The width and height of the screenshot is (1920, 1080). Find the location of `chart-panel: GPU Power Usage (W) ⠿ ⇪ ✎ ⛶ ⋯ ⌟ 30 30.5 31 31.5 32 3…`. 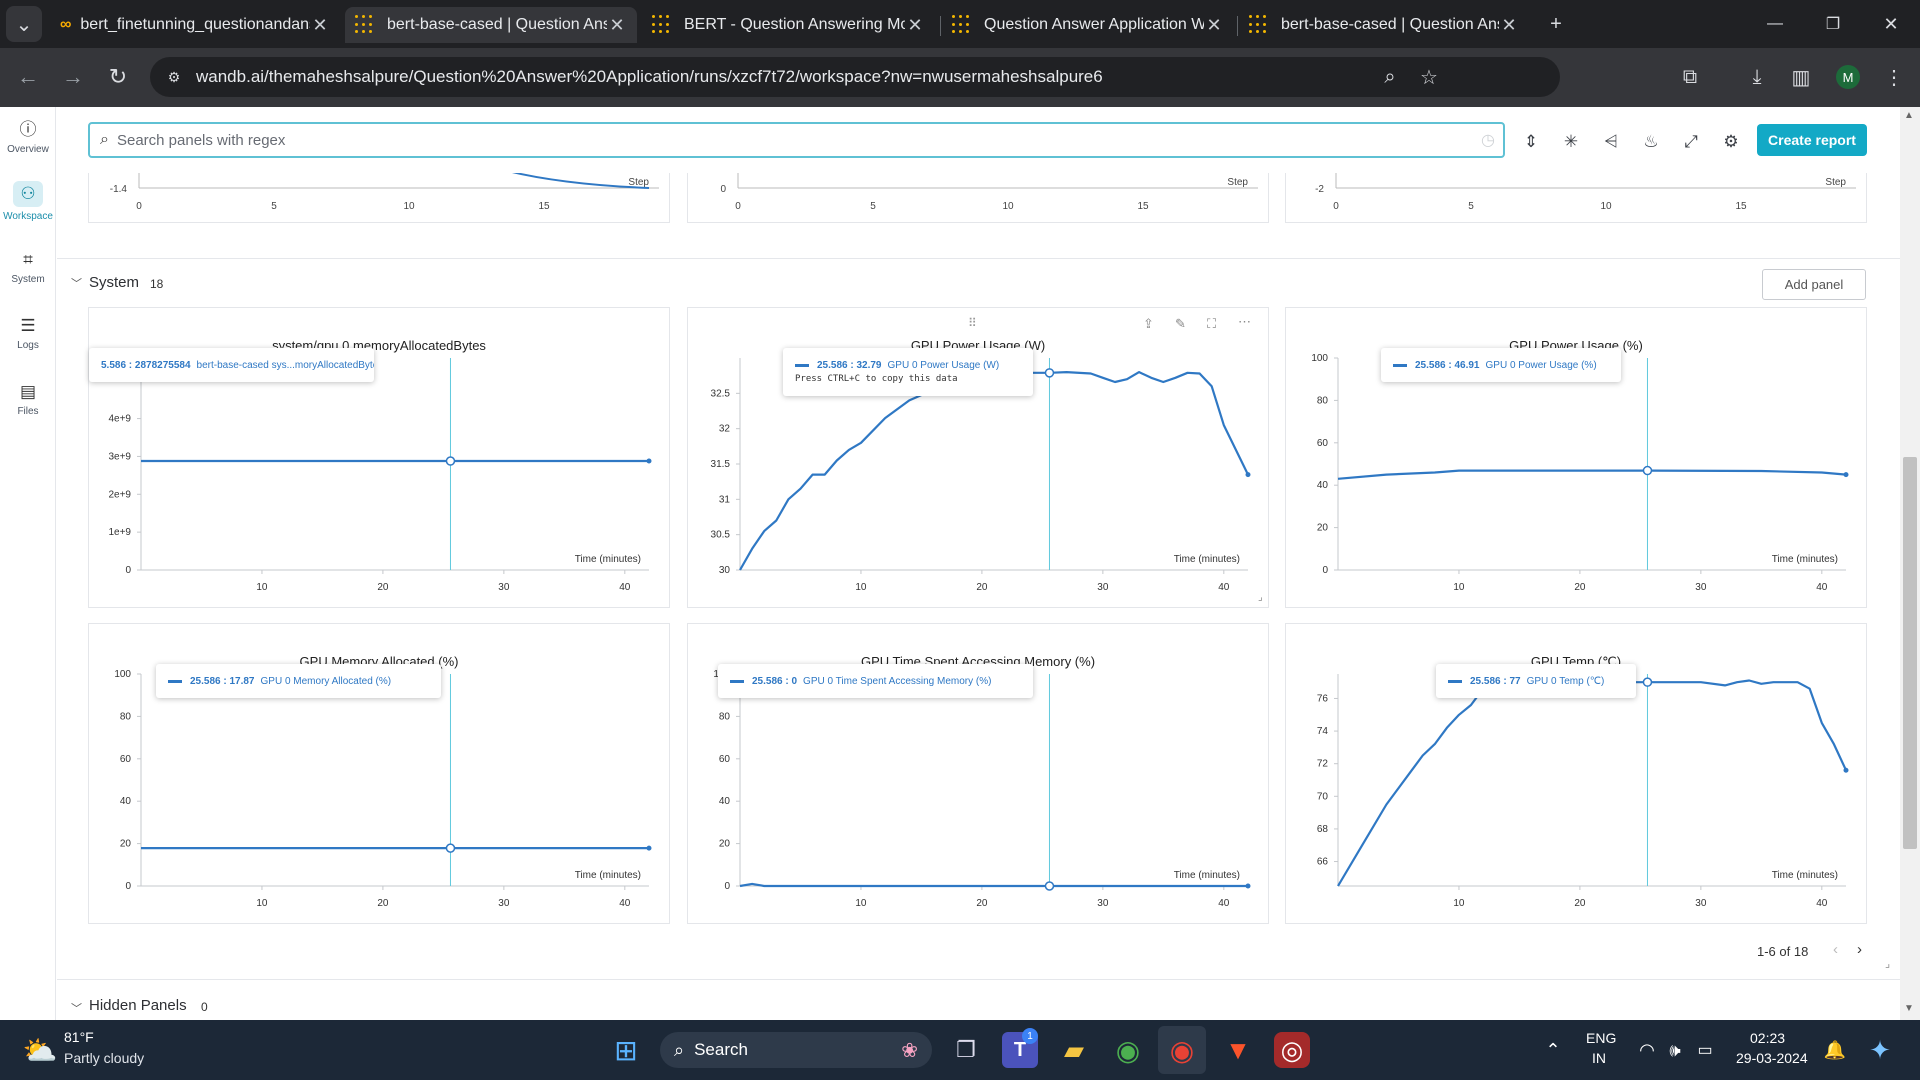

chart-panel: GPU Power Usage (W) ⠿ ⇪ ✎ ⛶ ⋯ ⌟ 30 30.5 31 31.5 32 3… is located at coordinates (978, 457).